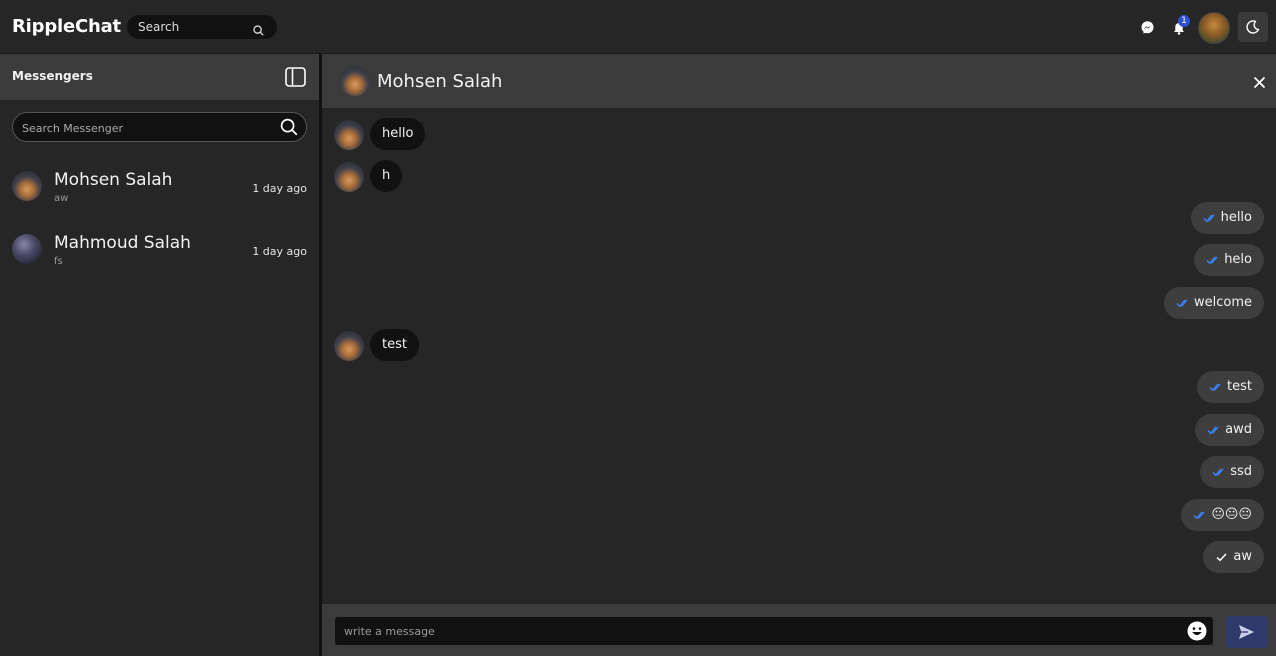  I want to click on message-text: aw, so click(1242, 556).